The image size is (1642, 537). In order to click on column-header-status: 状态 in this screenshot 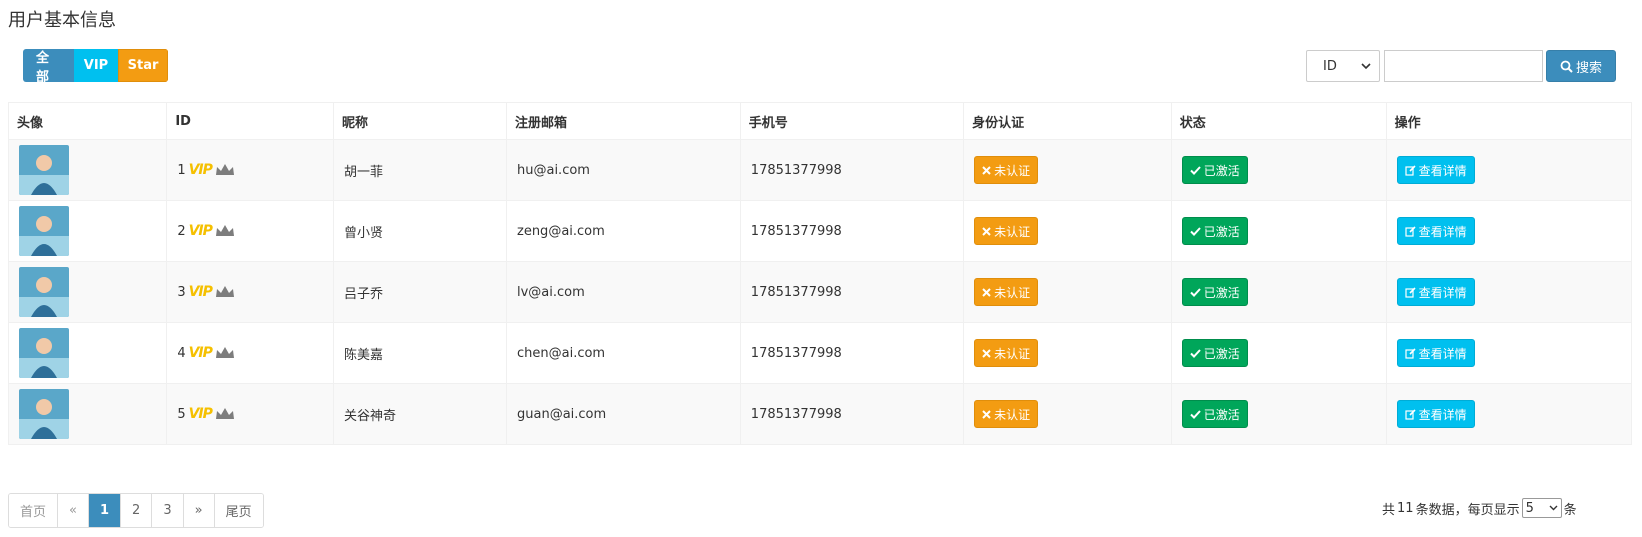, I will do `click(1278, 121)`.